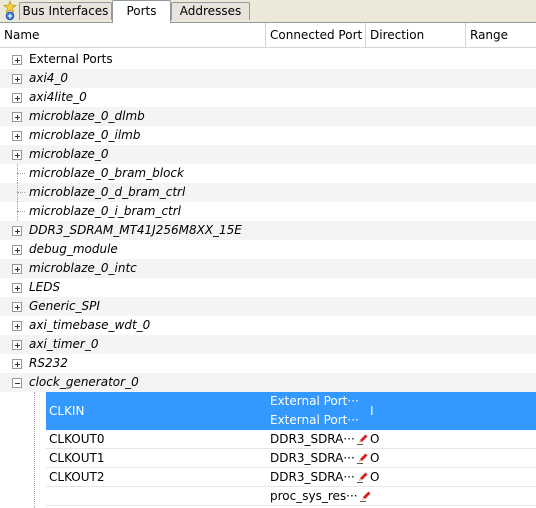  Describe the element at coordinates (268, 192) in the screenshot. I see `tree-item: microblaze_0_d_bram_ctrl` at that location.